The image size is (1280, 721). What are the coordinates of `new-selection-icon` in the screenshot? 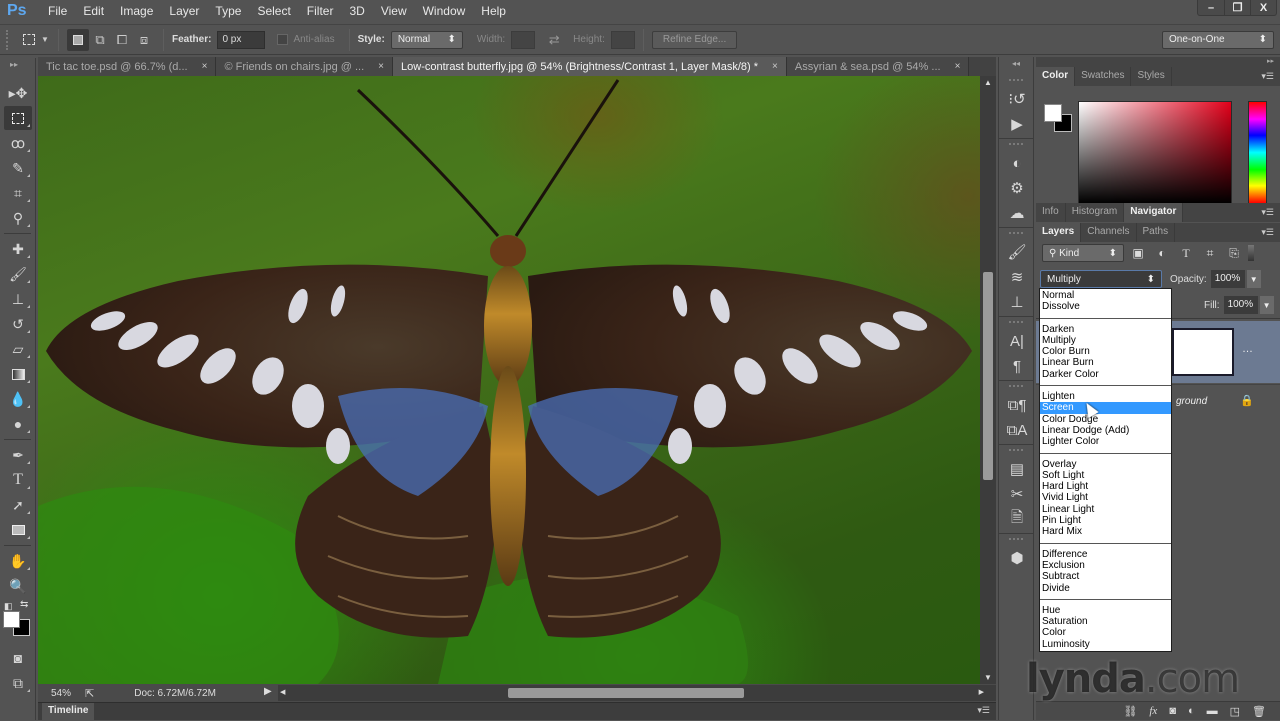 It's located at (78, 39).